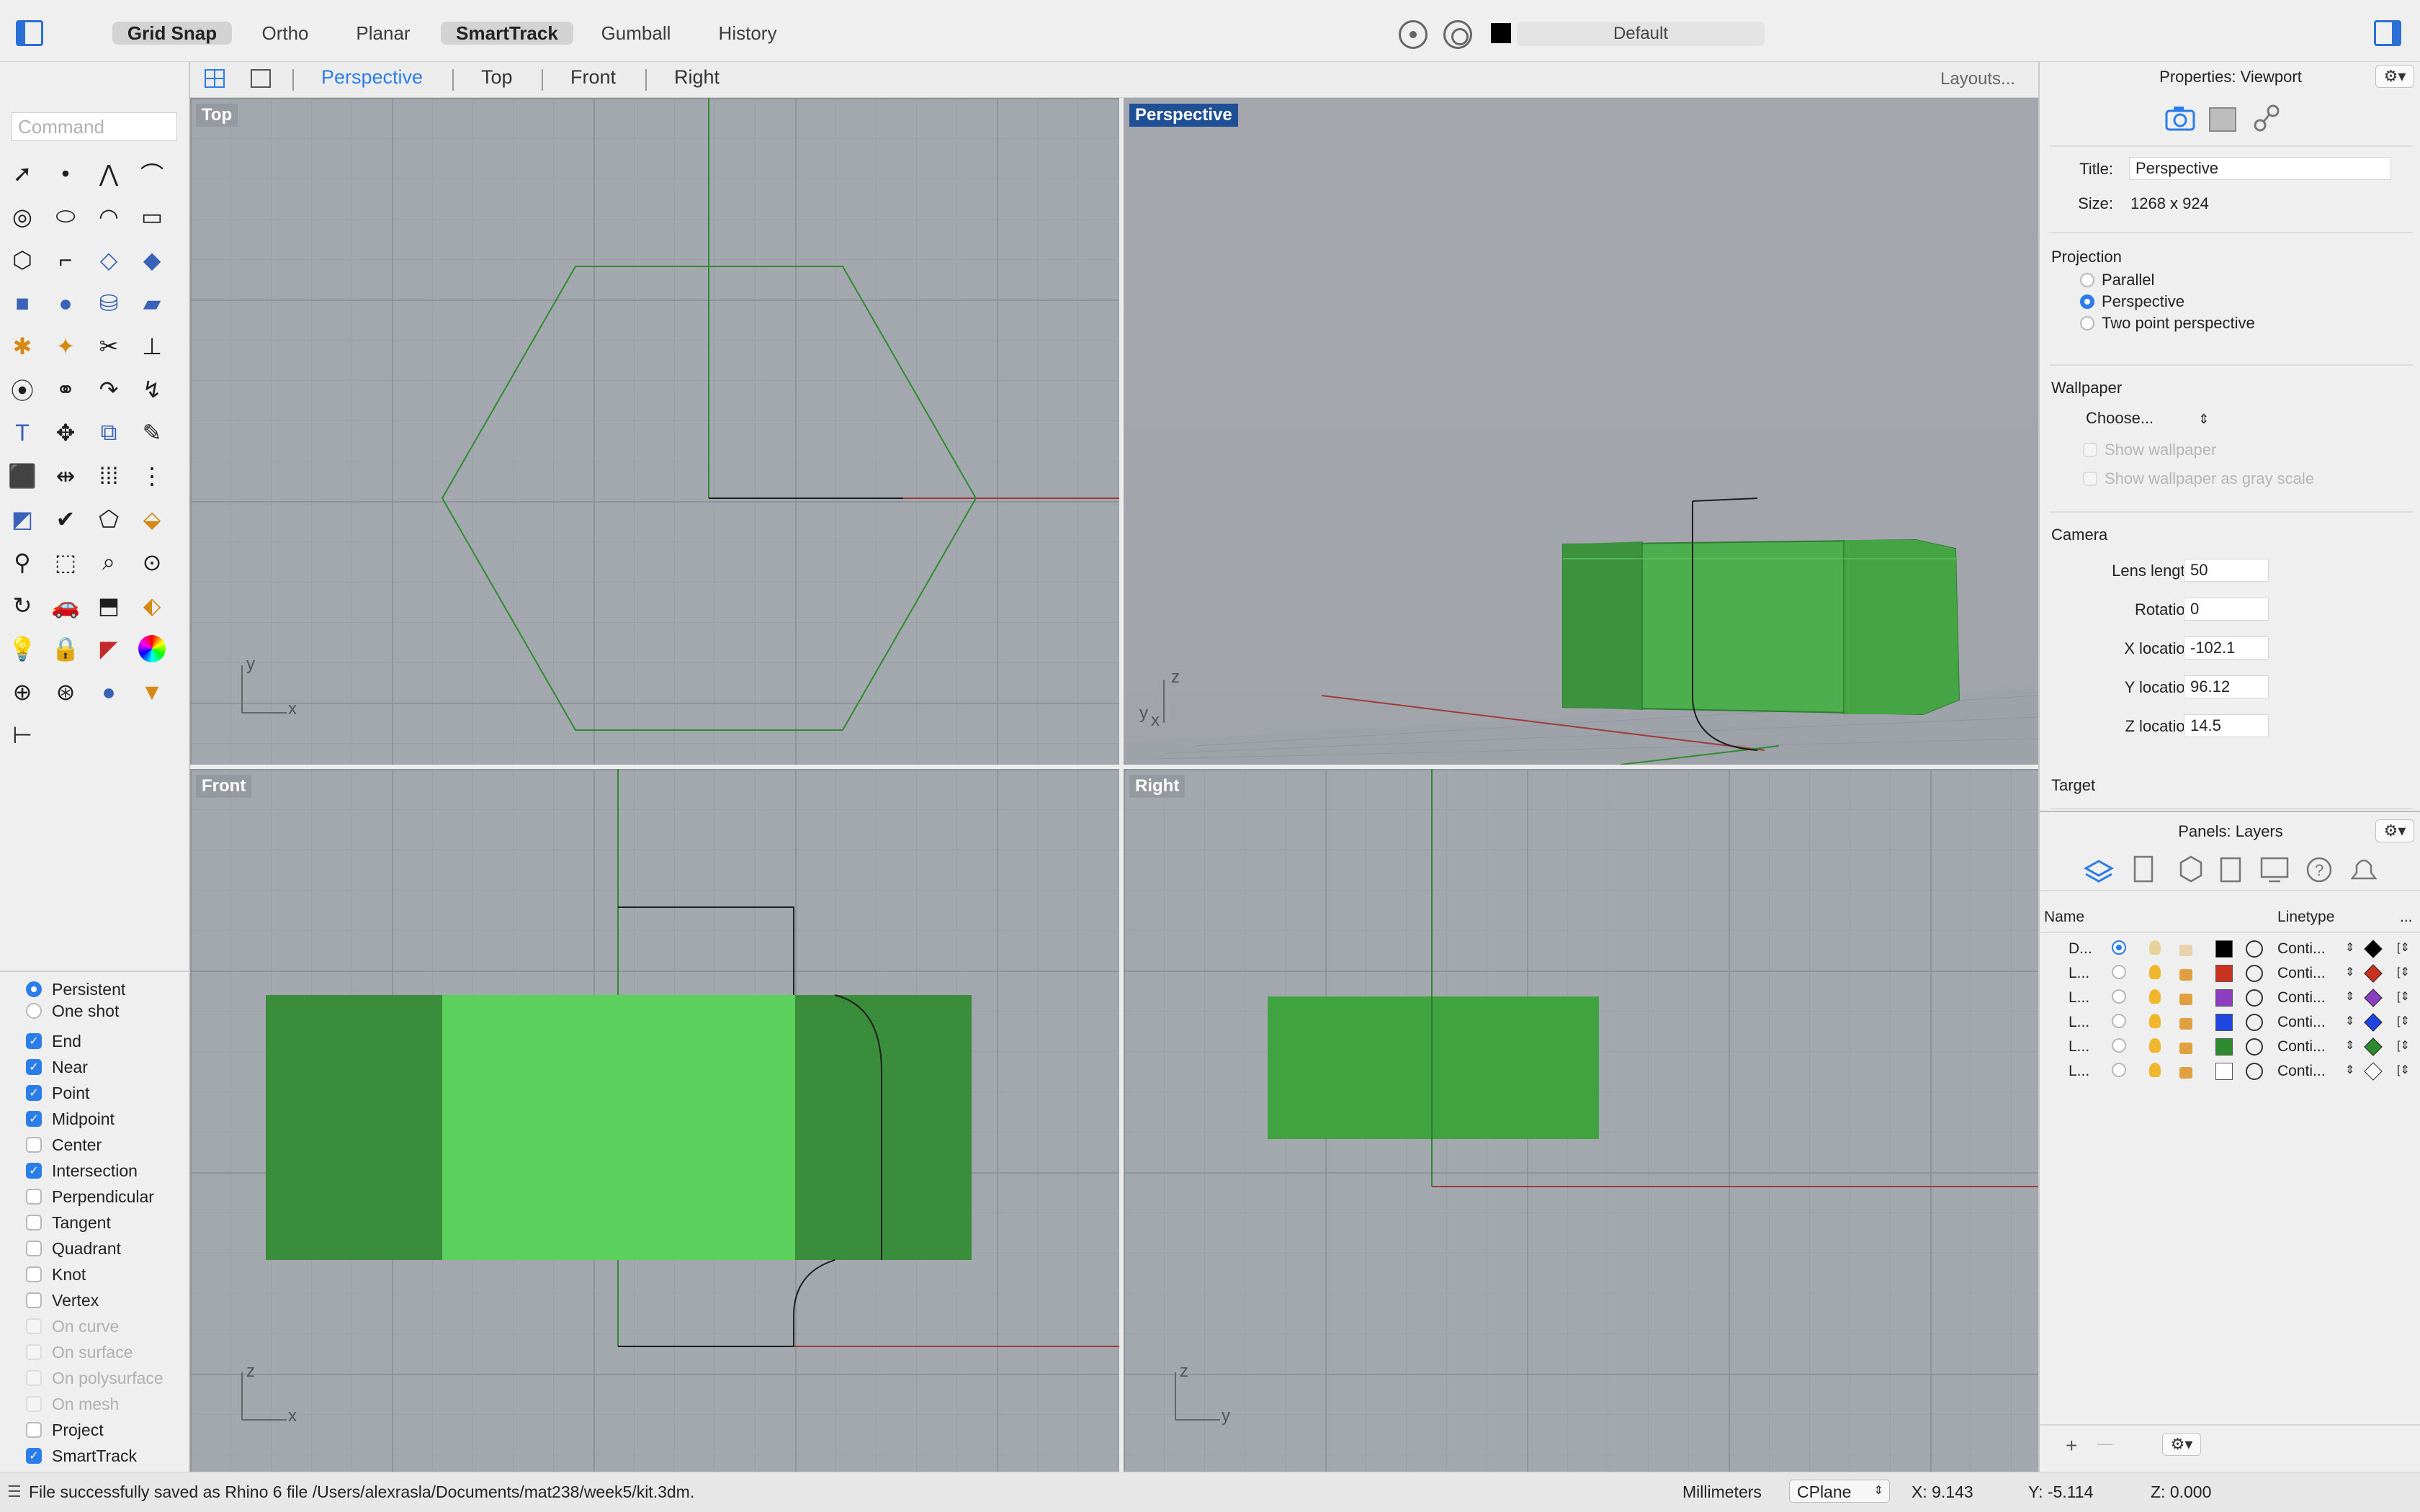  I want to click on properties-gear-icon: ⚙▾, so click(2394, 76).